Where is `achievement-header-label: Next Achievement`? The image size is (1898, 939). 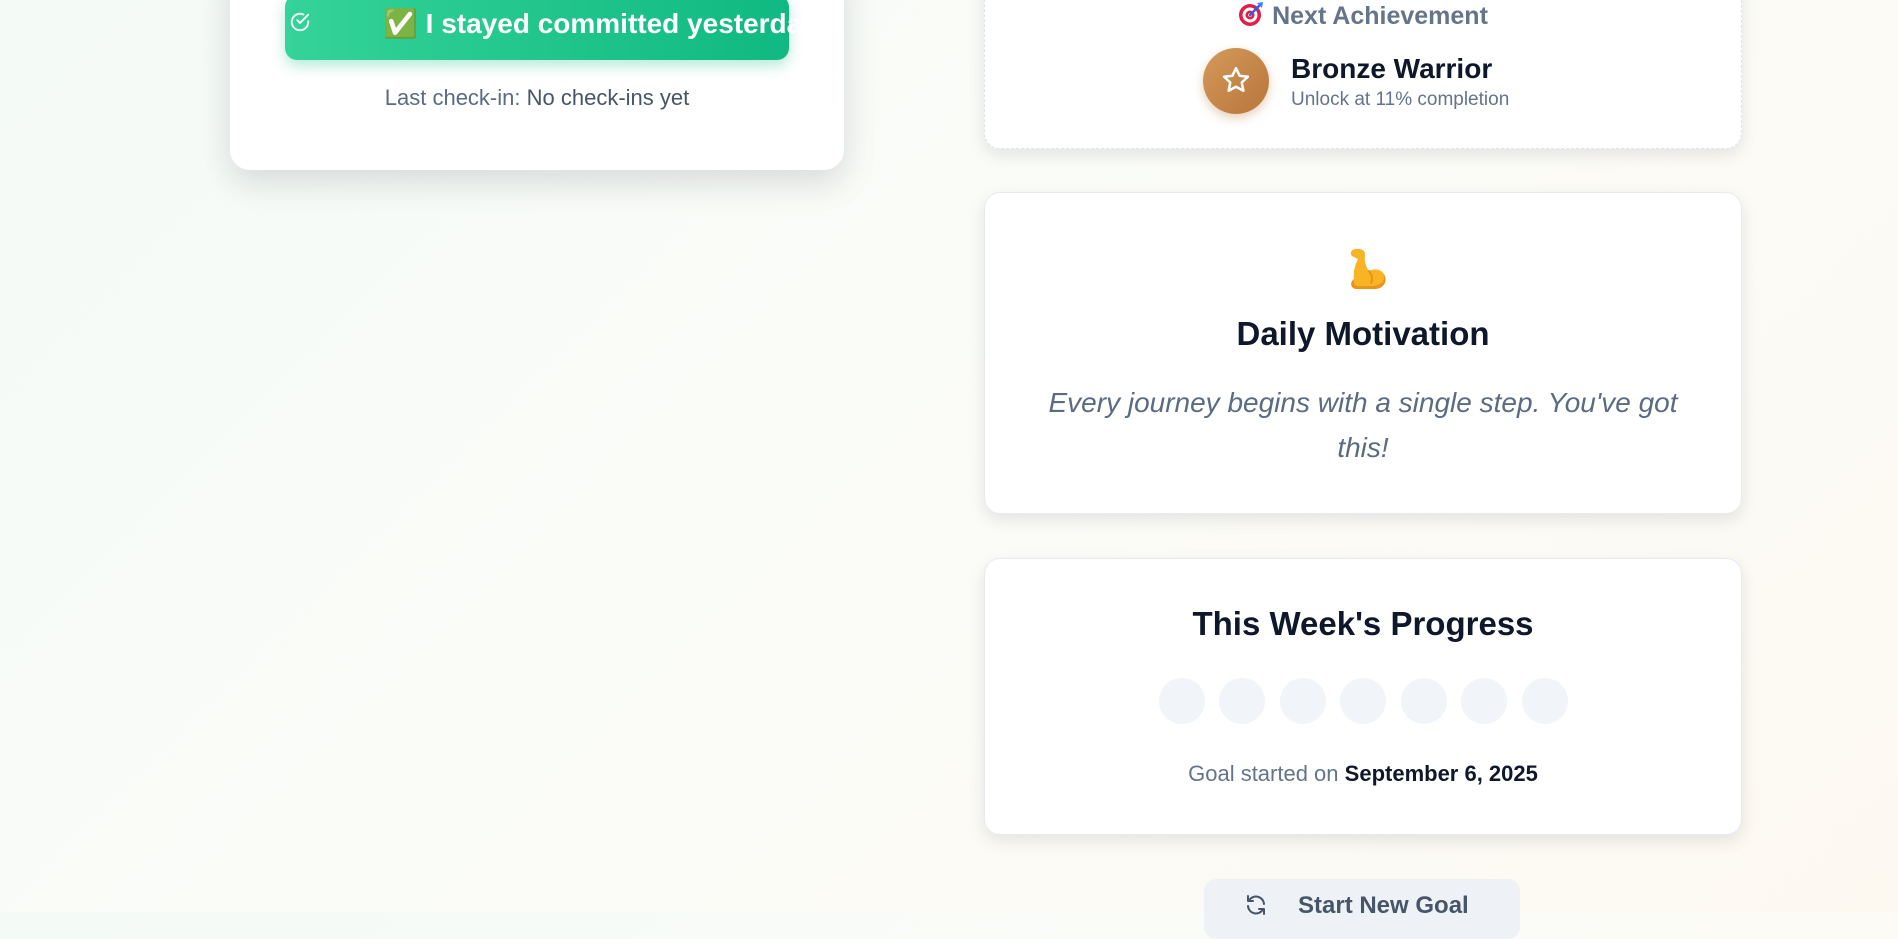 achievement-header-label: Next Achievement is located at coordinates (1380, 16).